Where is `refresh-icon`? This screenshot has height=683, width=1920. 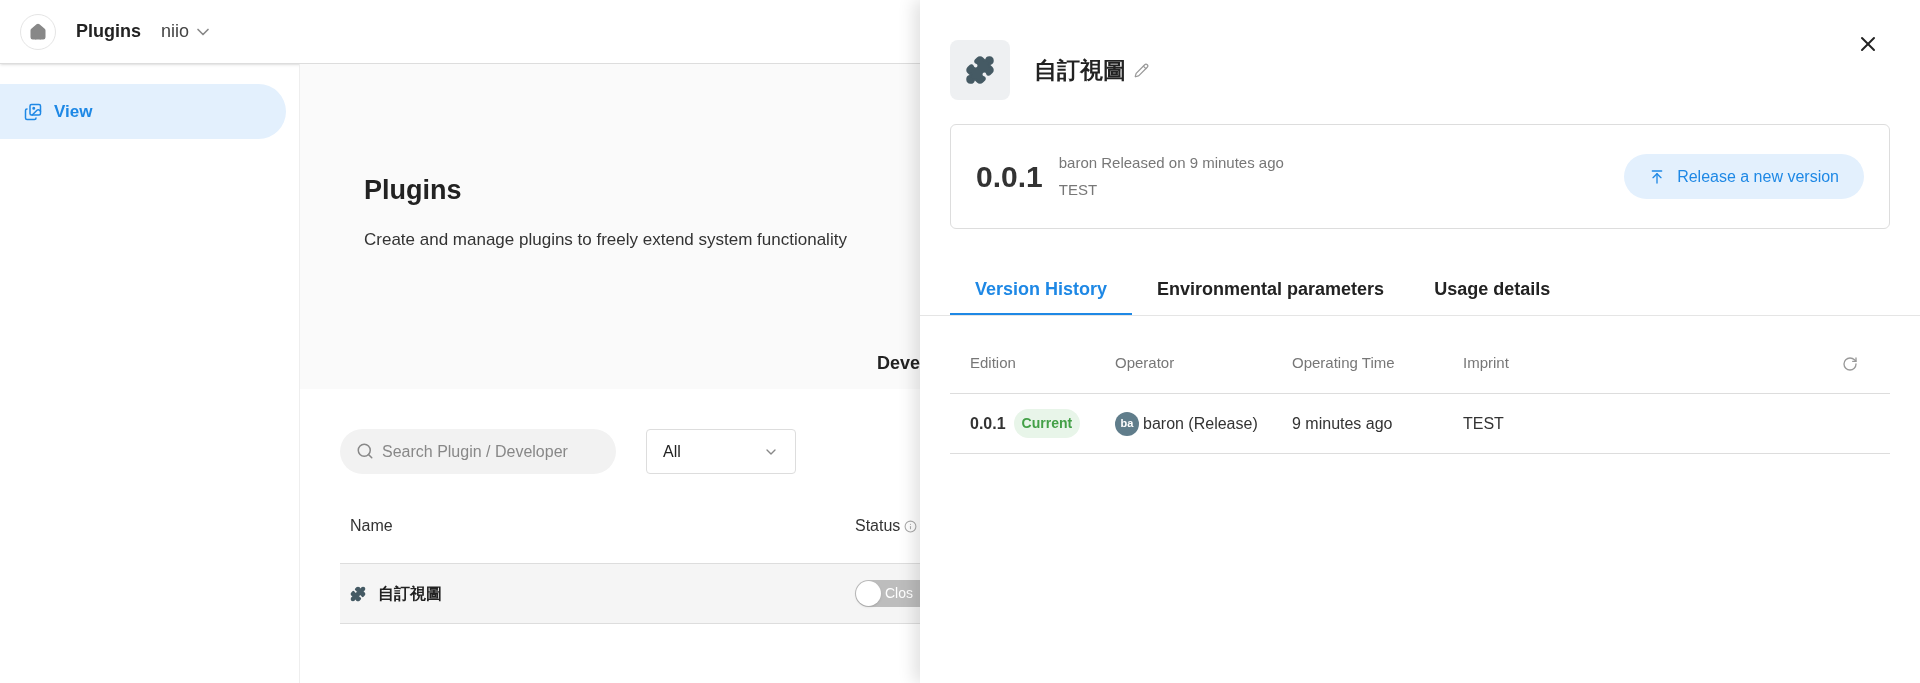 refresh-icon is located at coordinates (1850, 363).